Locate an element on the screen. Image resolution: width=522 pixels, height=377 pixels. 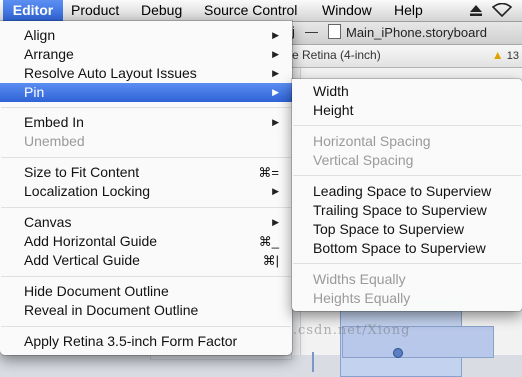
pin-item-vertical-spacing: Vertical Spacing is located at coordinates (407, 160).